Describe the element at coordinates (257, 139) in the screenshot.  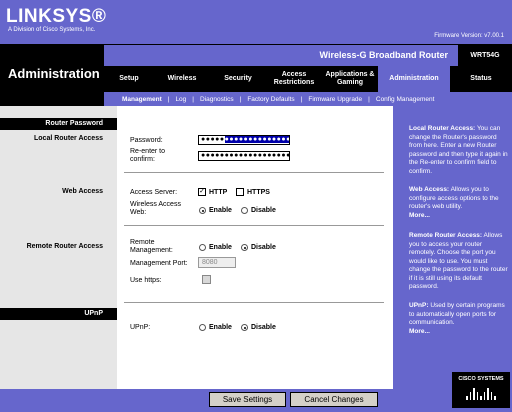
I see `password-selection: ●●●●●●●●●●●●●●` at that location.